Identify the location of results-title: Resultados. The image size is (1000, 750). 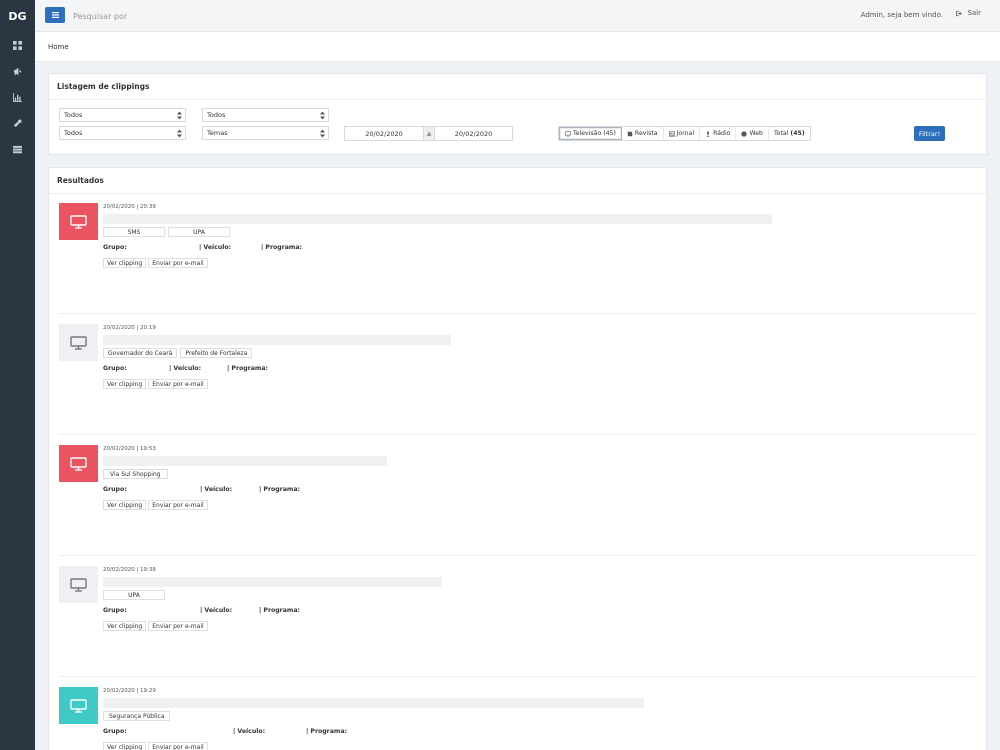
(517, 181).